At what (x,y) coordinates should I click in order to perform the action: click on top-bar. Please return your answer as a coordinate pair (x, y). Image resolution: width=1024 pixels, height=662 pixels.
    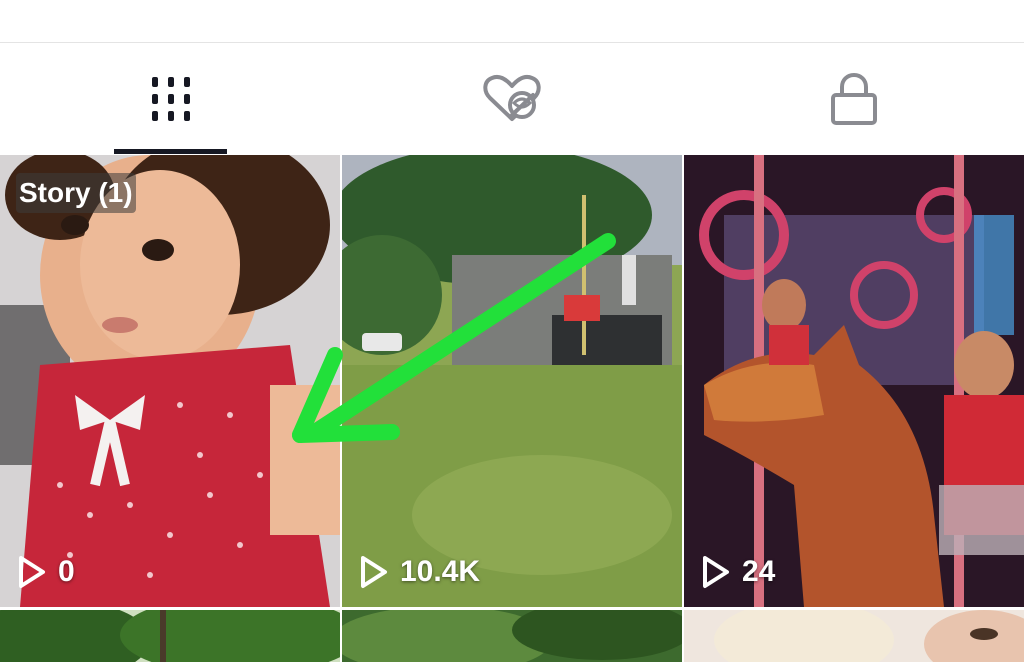
    Looking at the image, I should click on (512, 21).